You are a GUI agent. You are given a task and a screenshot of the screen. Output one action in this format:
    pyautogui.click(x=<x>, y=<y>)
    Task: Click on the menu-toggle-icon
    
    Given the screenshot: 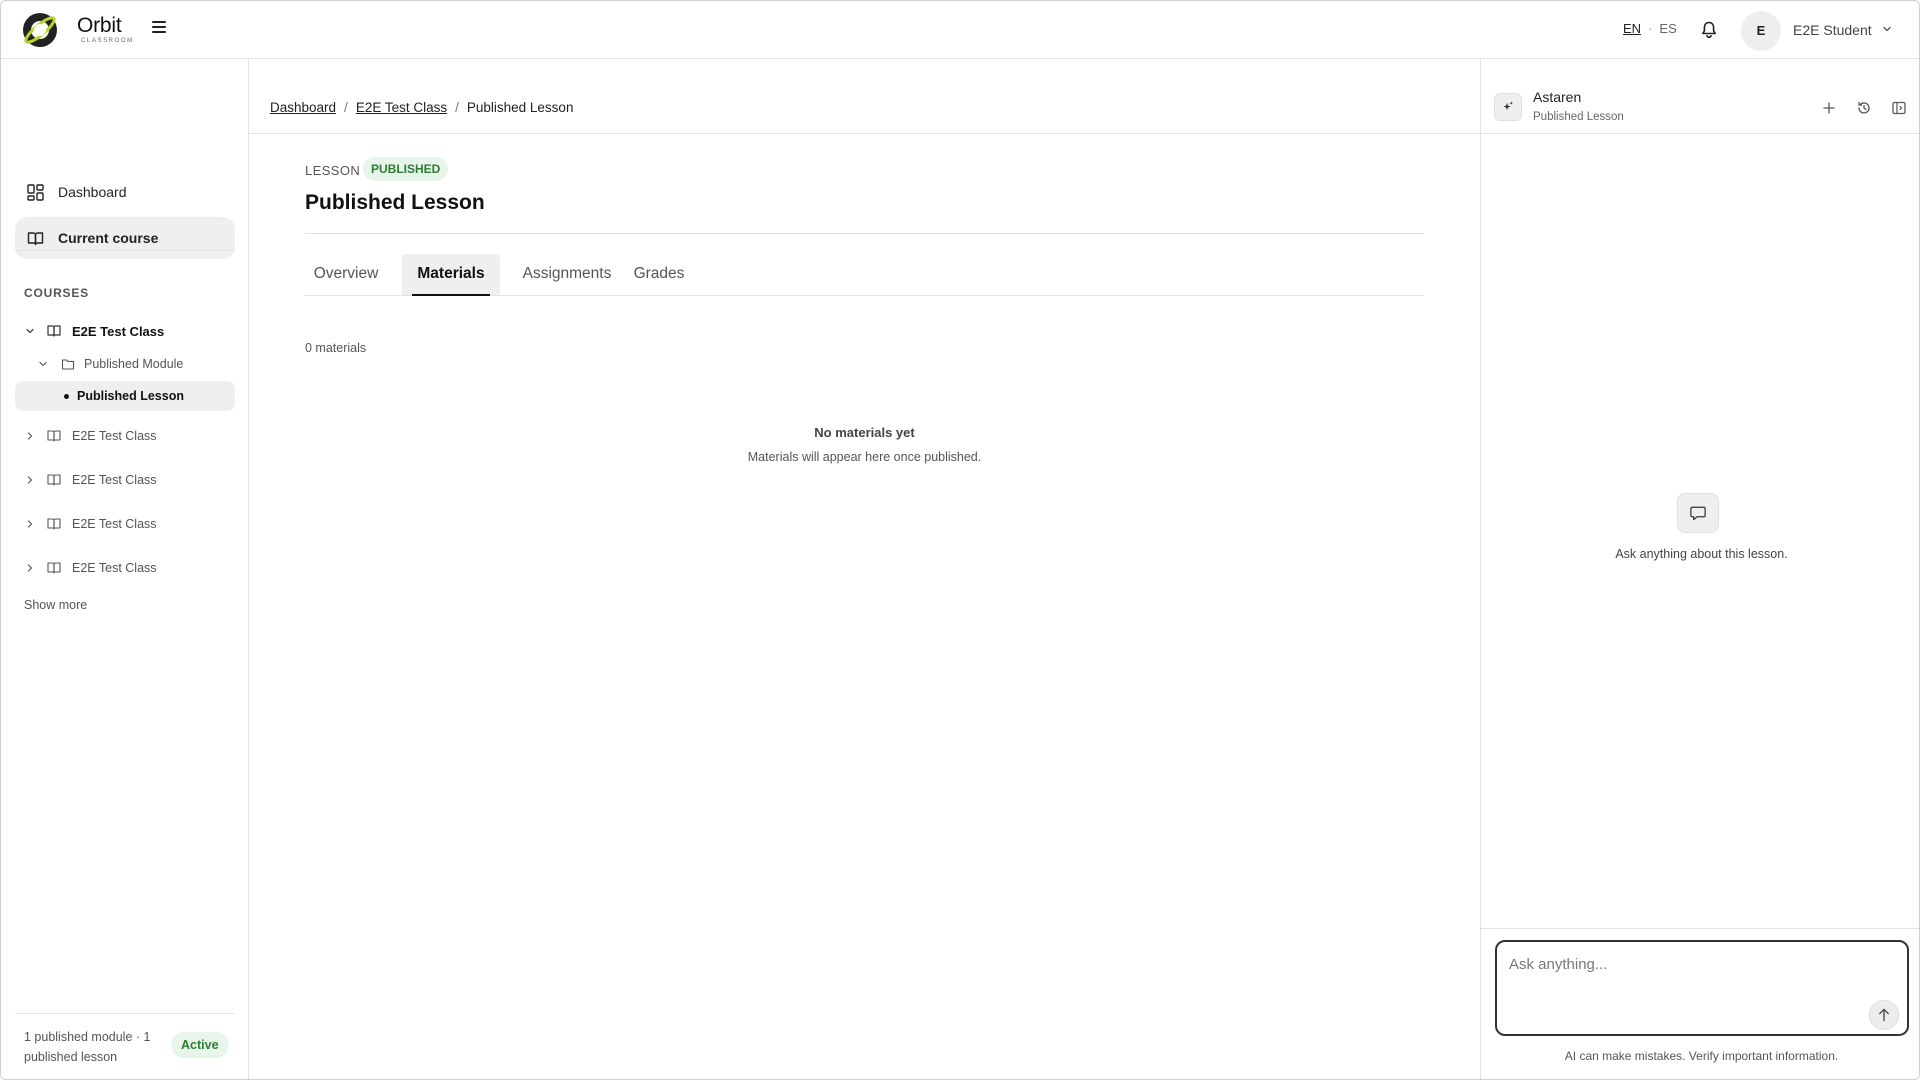 What is the action you would take?
    pyautogui.click(x=159, y=29)
    